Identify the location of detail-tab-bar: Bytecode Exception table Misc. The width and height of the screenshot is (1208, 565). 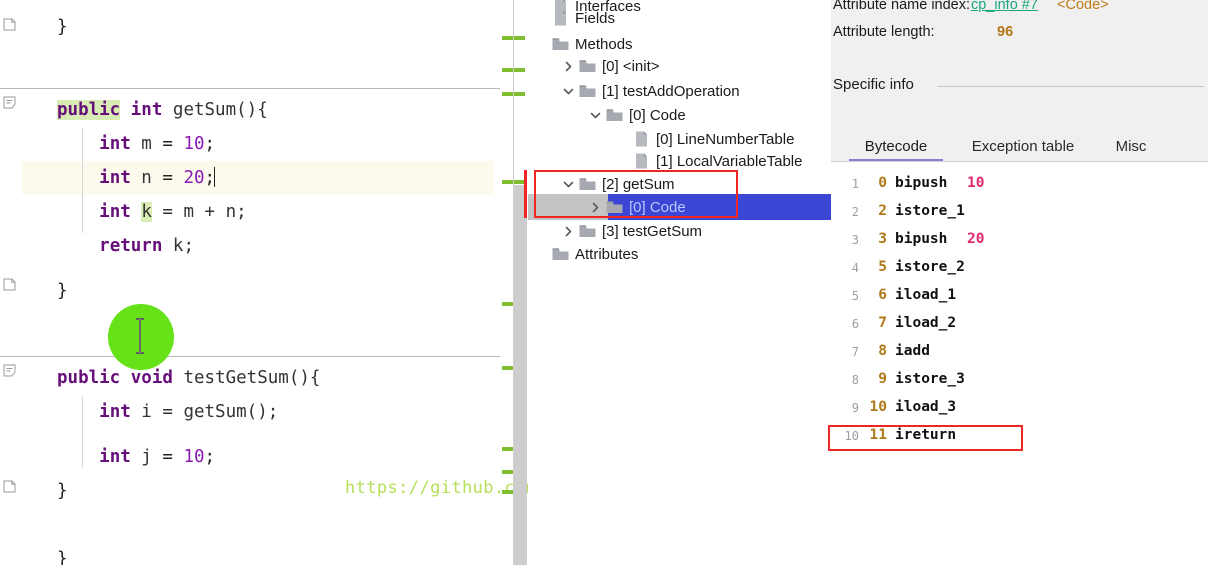
(1019, 146).